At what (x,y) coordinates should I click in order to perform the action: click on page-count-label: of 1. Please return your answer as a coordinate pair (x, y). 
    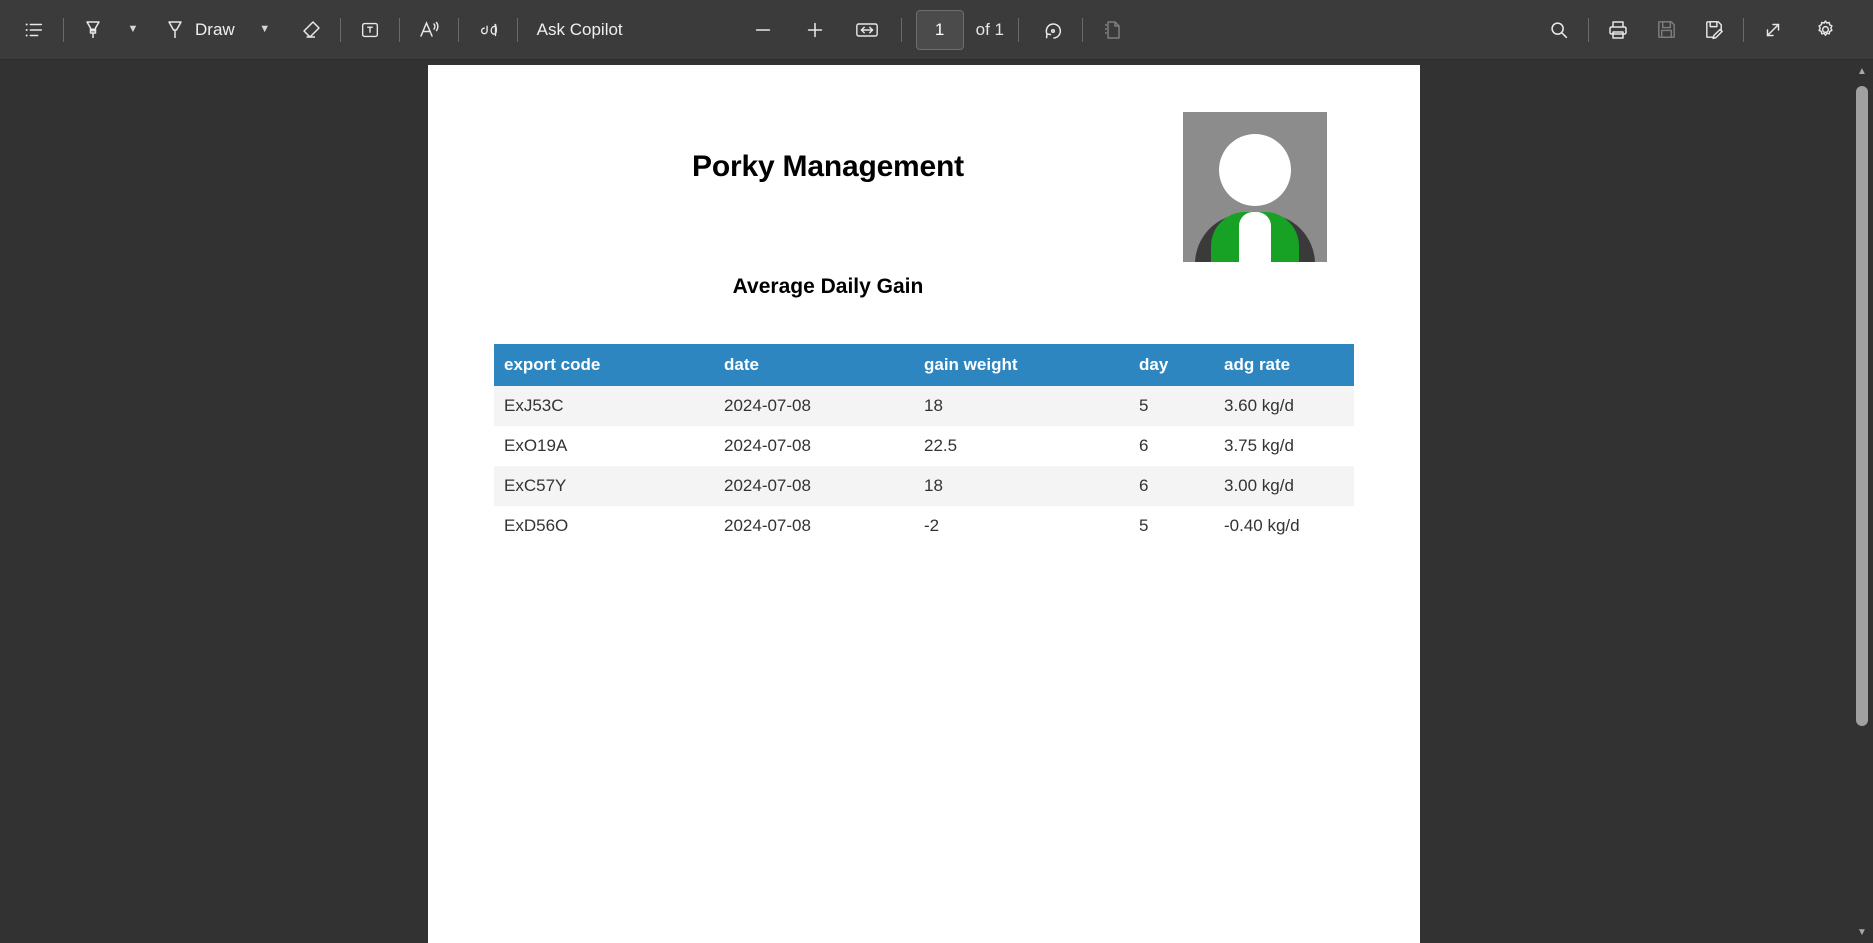
    Looking at the image, I should click on (990, 29).